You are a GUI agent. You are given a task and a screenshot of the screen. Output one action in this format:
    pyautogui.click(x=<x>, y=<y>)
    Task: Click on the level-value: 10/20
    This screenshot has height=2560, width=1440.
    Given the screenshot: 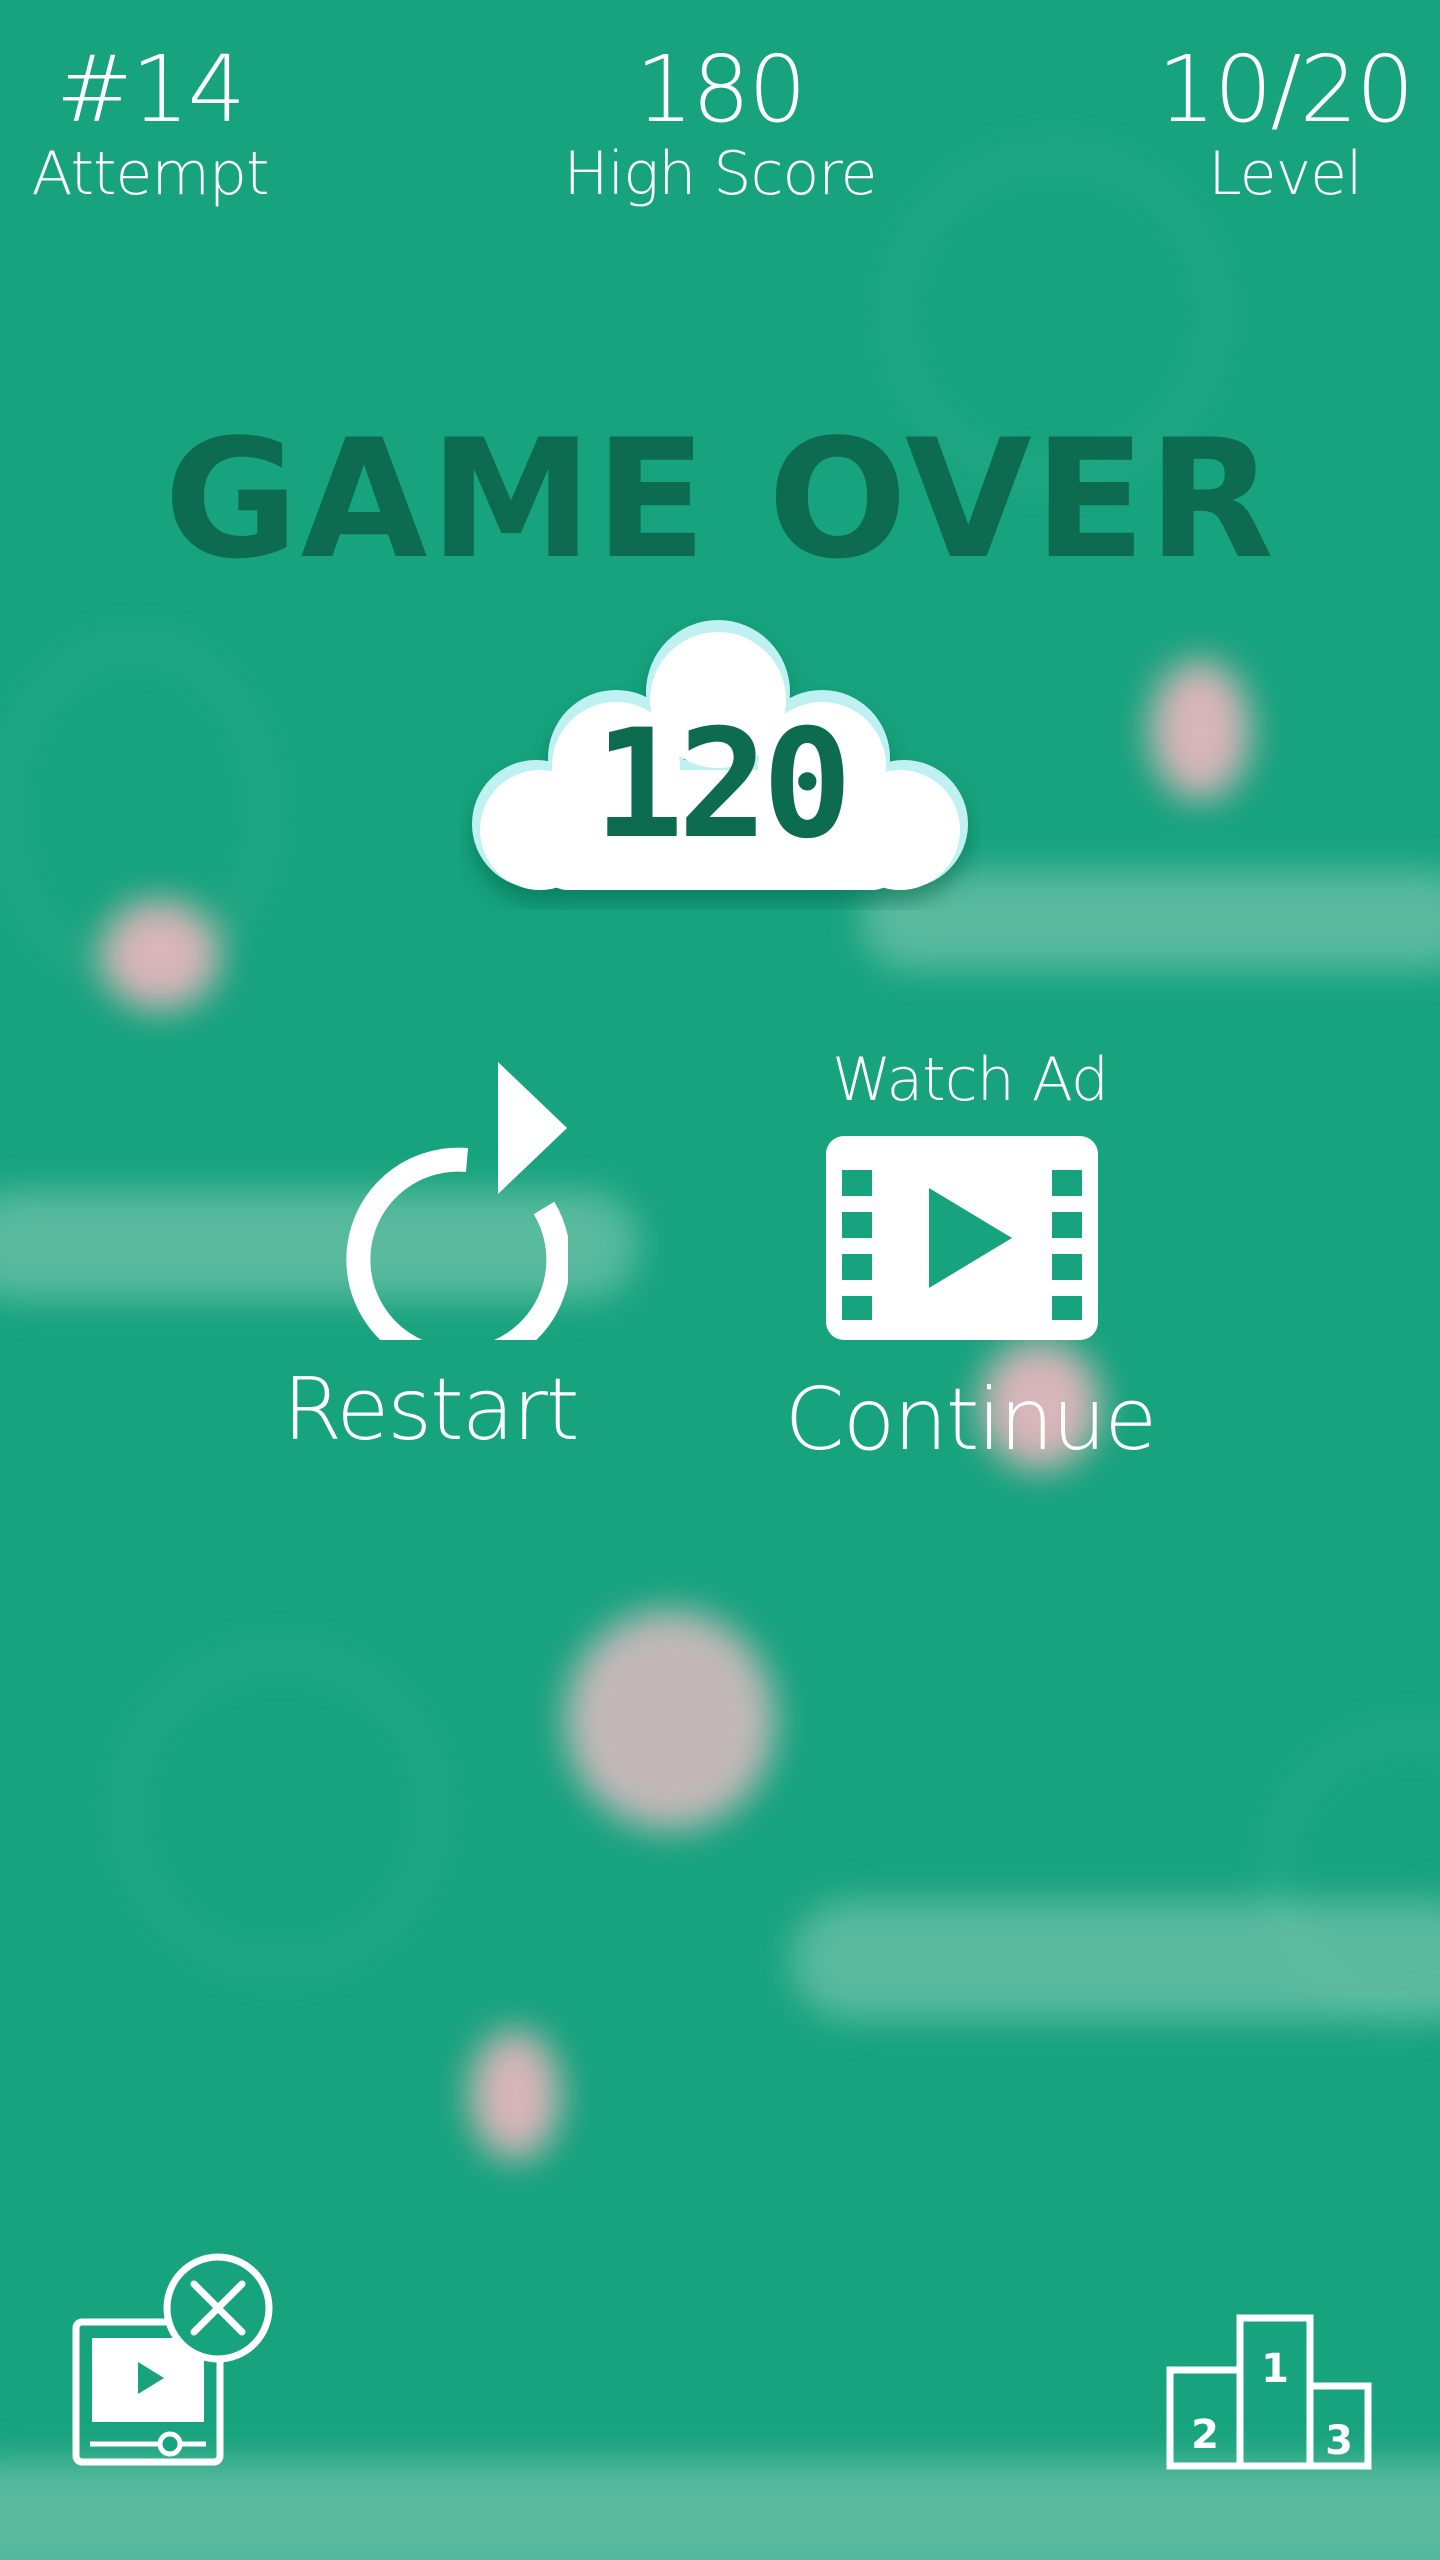 What is the action you would take?
    pyautogui.click(x=1285, y=89)
    